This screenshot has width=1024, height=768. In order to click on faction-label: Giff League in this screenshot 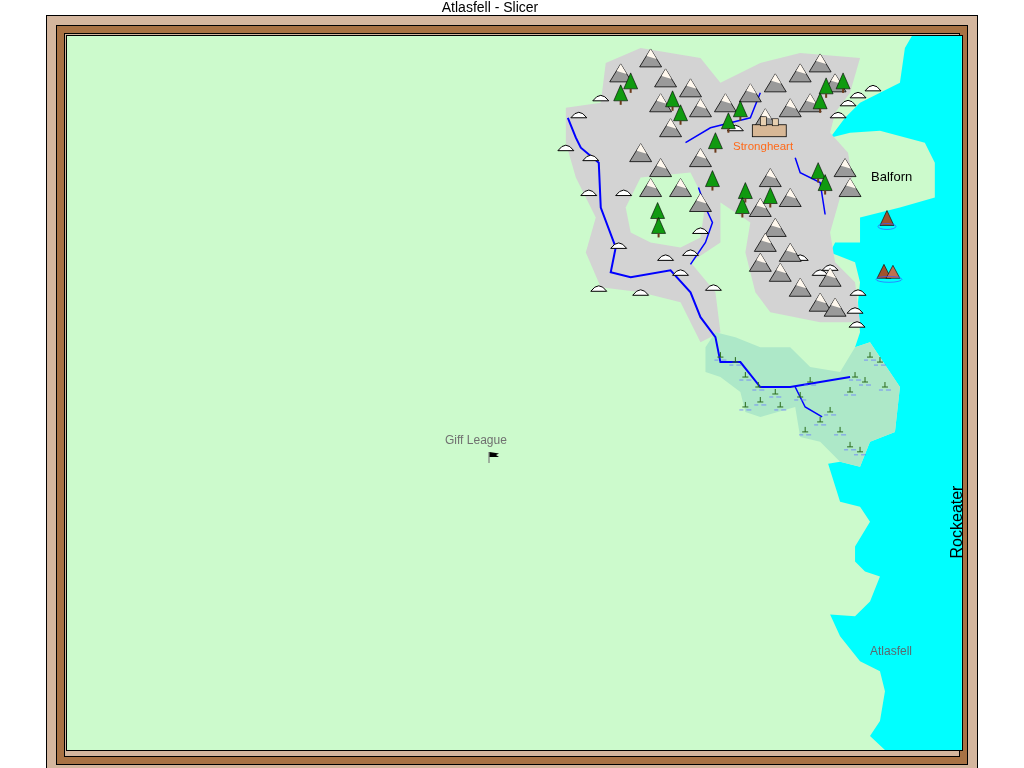, I will do `click(476, 440)`.